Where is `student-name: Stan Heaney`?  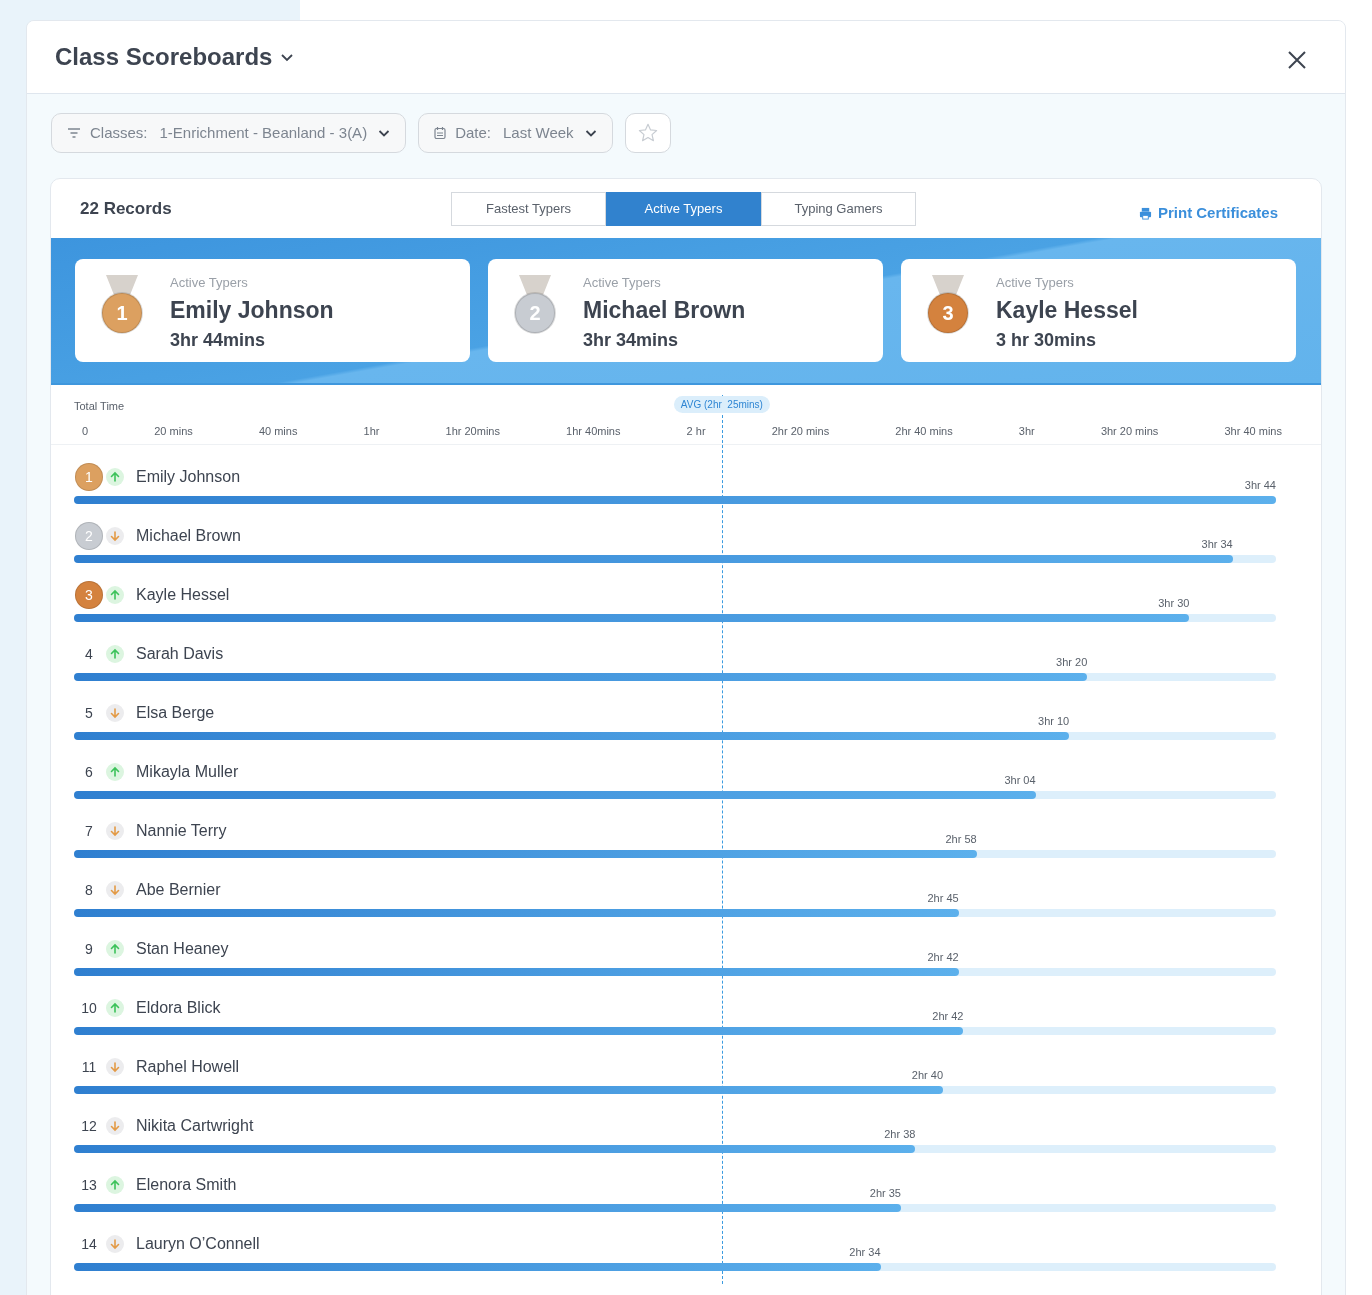 student-name: Stan Heaney is located at coordinates (182, 949).